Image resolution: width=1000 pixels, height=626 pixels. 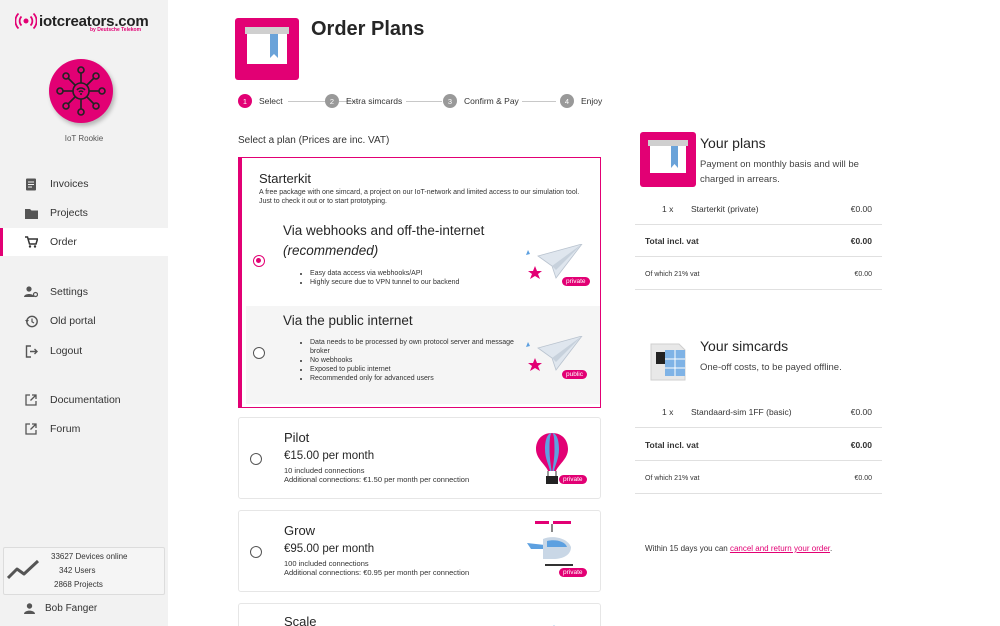 What do you see at coordinates (31, 351) in the screenshot?
I see `logout-icon` at bounding box center [31, 351].